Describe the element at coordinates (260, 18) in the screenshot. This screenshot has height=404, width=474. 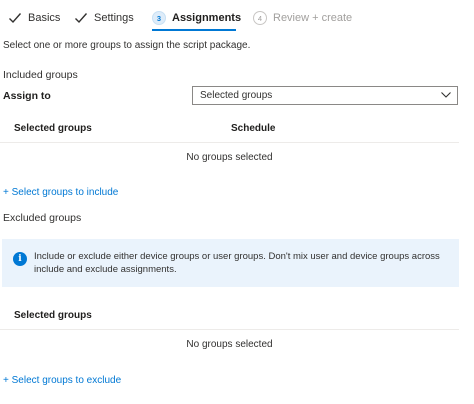
I see `step-number-badge: 4` at that location.